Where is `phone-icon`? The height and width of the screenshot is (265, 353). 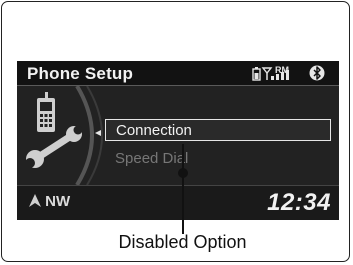 phone-icon is located at coordinates (46, 112).